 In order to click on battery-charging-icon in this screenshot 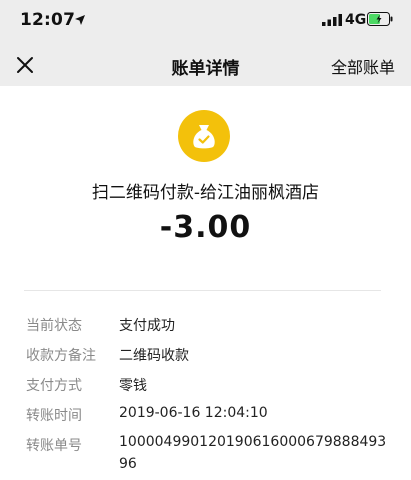, I will do `click(380, 19)`.